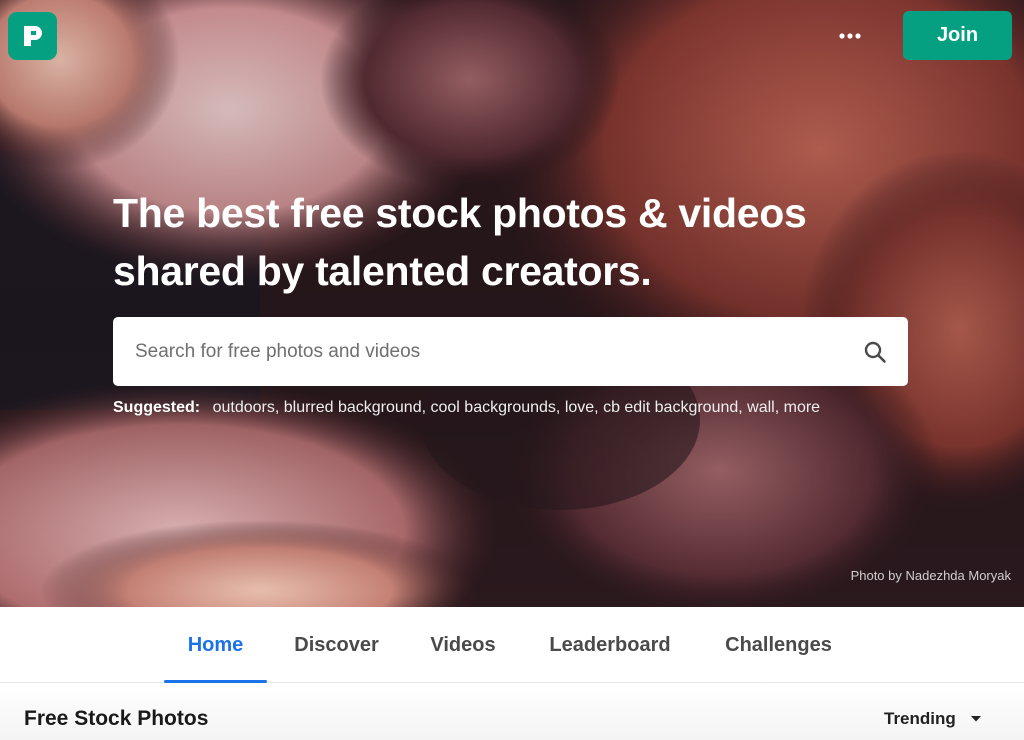 Image resolution: width=1024 pixels, height=740 pixels. Describe the element at coordinates (460, 213) in the screenshot. I see `hero-title-line1: The best free stock photos & videos` at that location.